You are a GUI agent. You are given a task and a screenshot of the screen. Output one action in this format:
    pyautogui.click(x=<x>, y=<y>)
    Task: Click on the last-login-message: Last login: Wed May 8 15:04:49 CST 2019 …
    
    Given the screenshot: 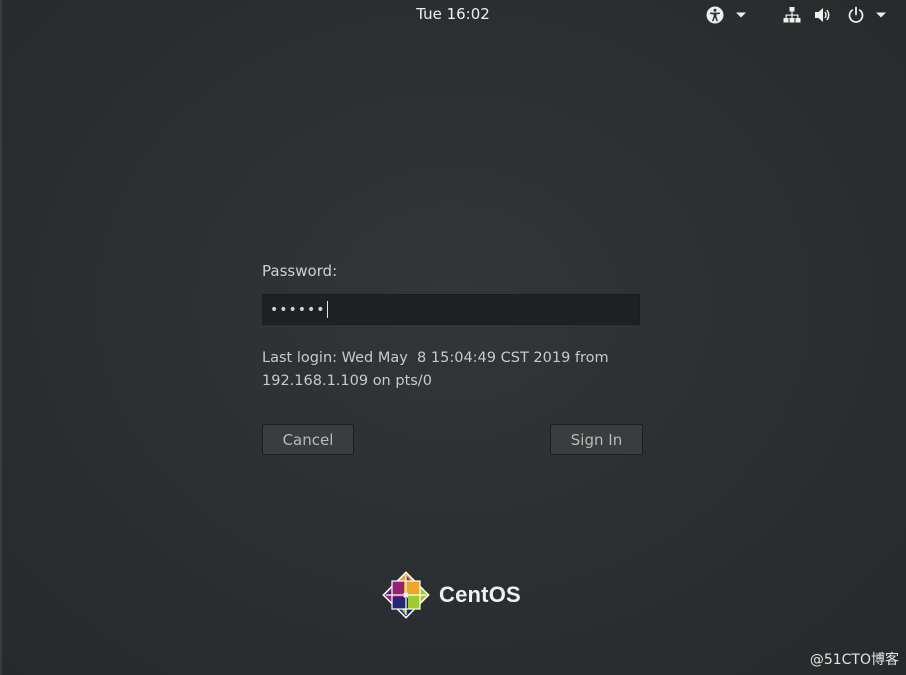 What is the action you would take?
    pyautogui.click(x=472, y=370)
    